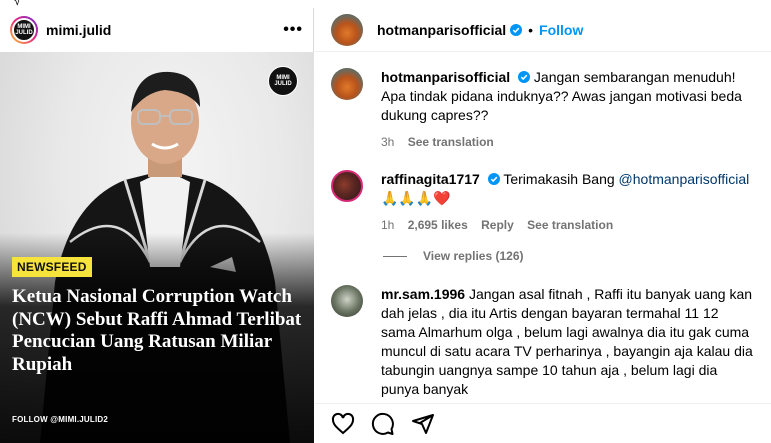 The width and height of the screenshot is (771, 443). I want to click on comment-time: 3h, so click(388, 142).